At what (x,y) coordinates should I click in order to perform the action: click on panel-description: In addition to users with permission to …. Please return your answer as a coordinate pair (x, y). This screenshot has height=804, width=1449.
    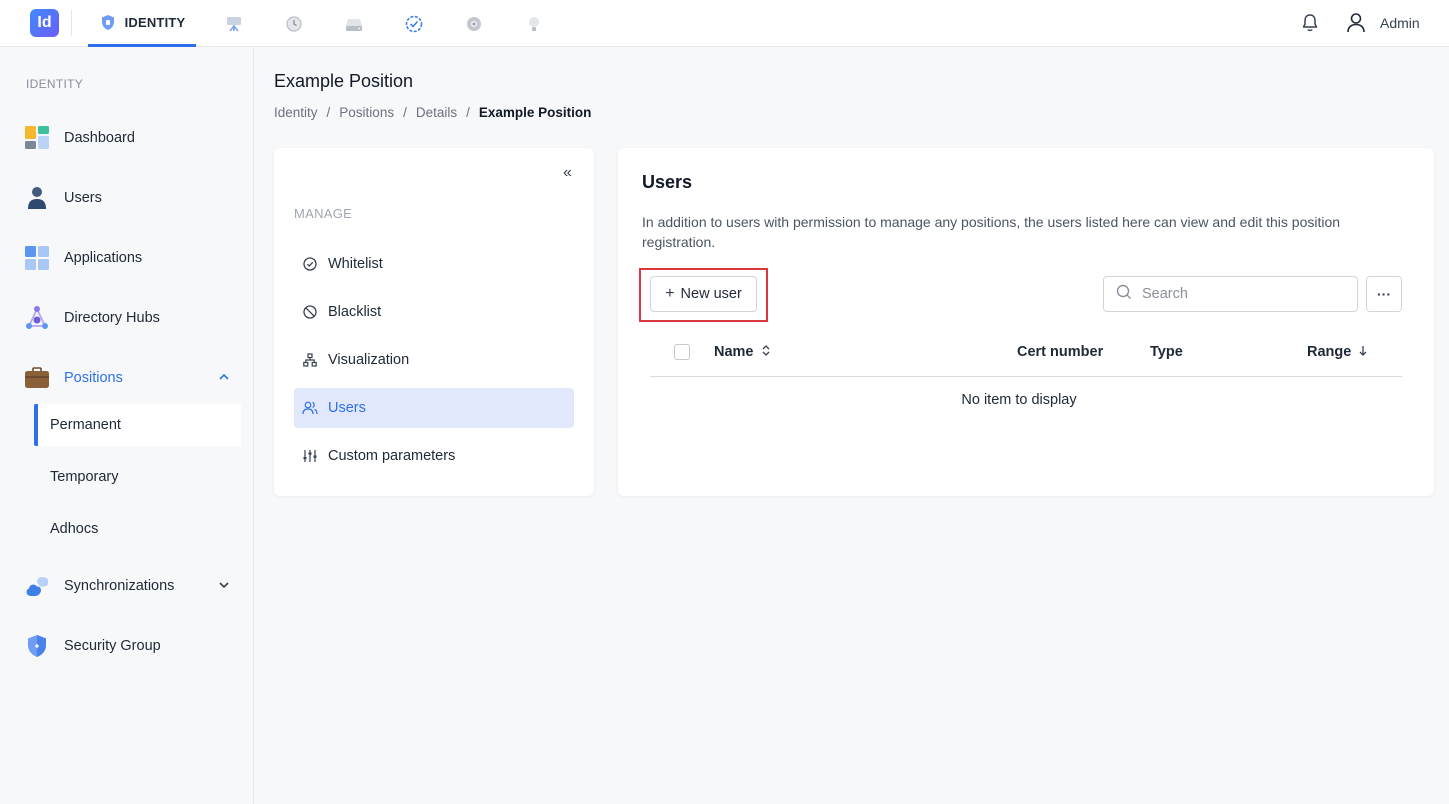
    Looking at the image, I should click on (991, 232).